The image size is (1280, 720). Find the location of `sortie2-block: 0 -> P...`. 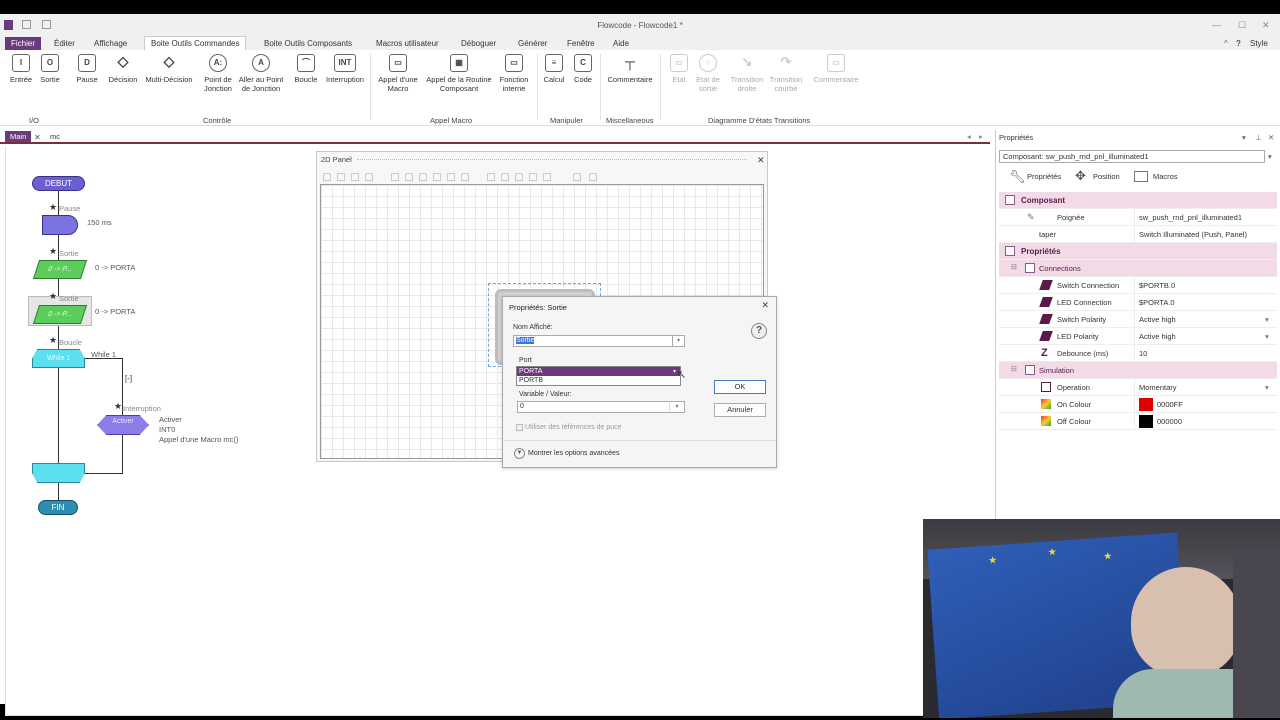

sortie2-block: 0 -> P... is located at coordinates (60, 314).